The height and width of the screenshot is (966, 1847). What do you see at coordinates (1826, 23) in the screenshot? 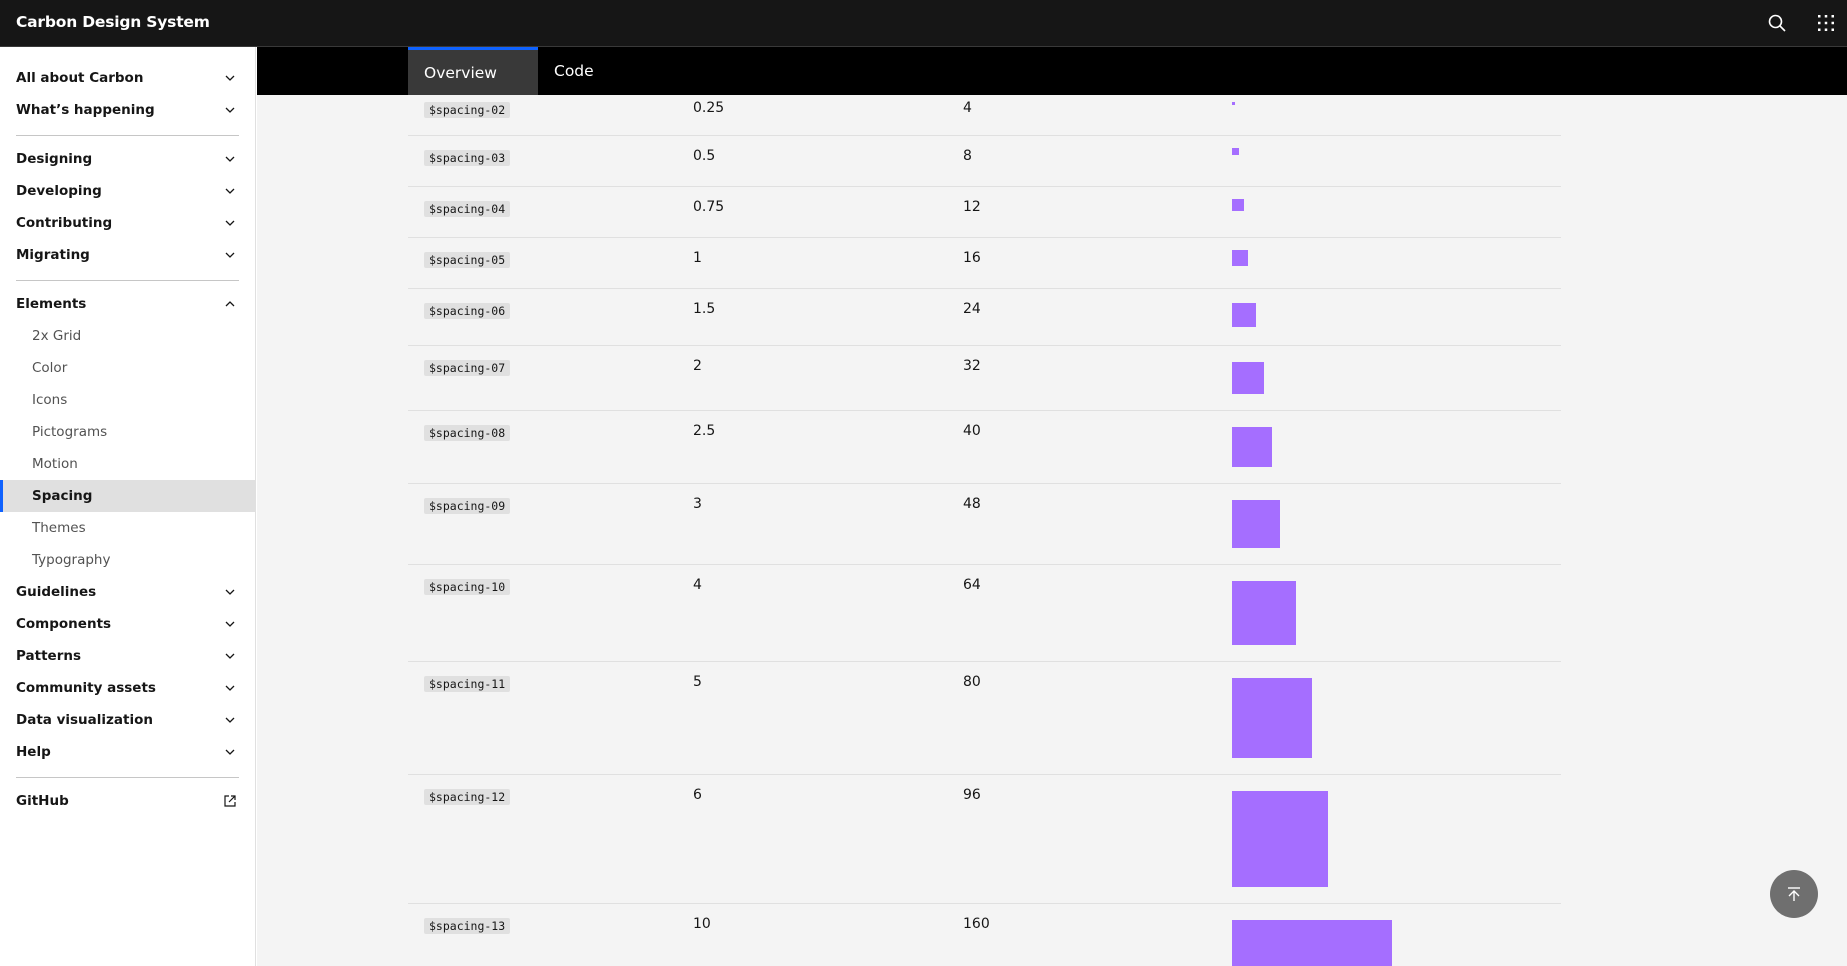
I see `app-switcher-icon` at bounding box center [1826, 23].